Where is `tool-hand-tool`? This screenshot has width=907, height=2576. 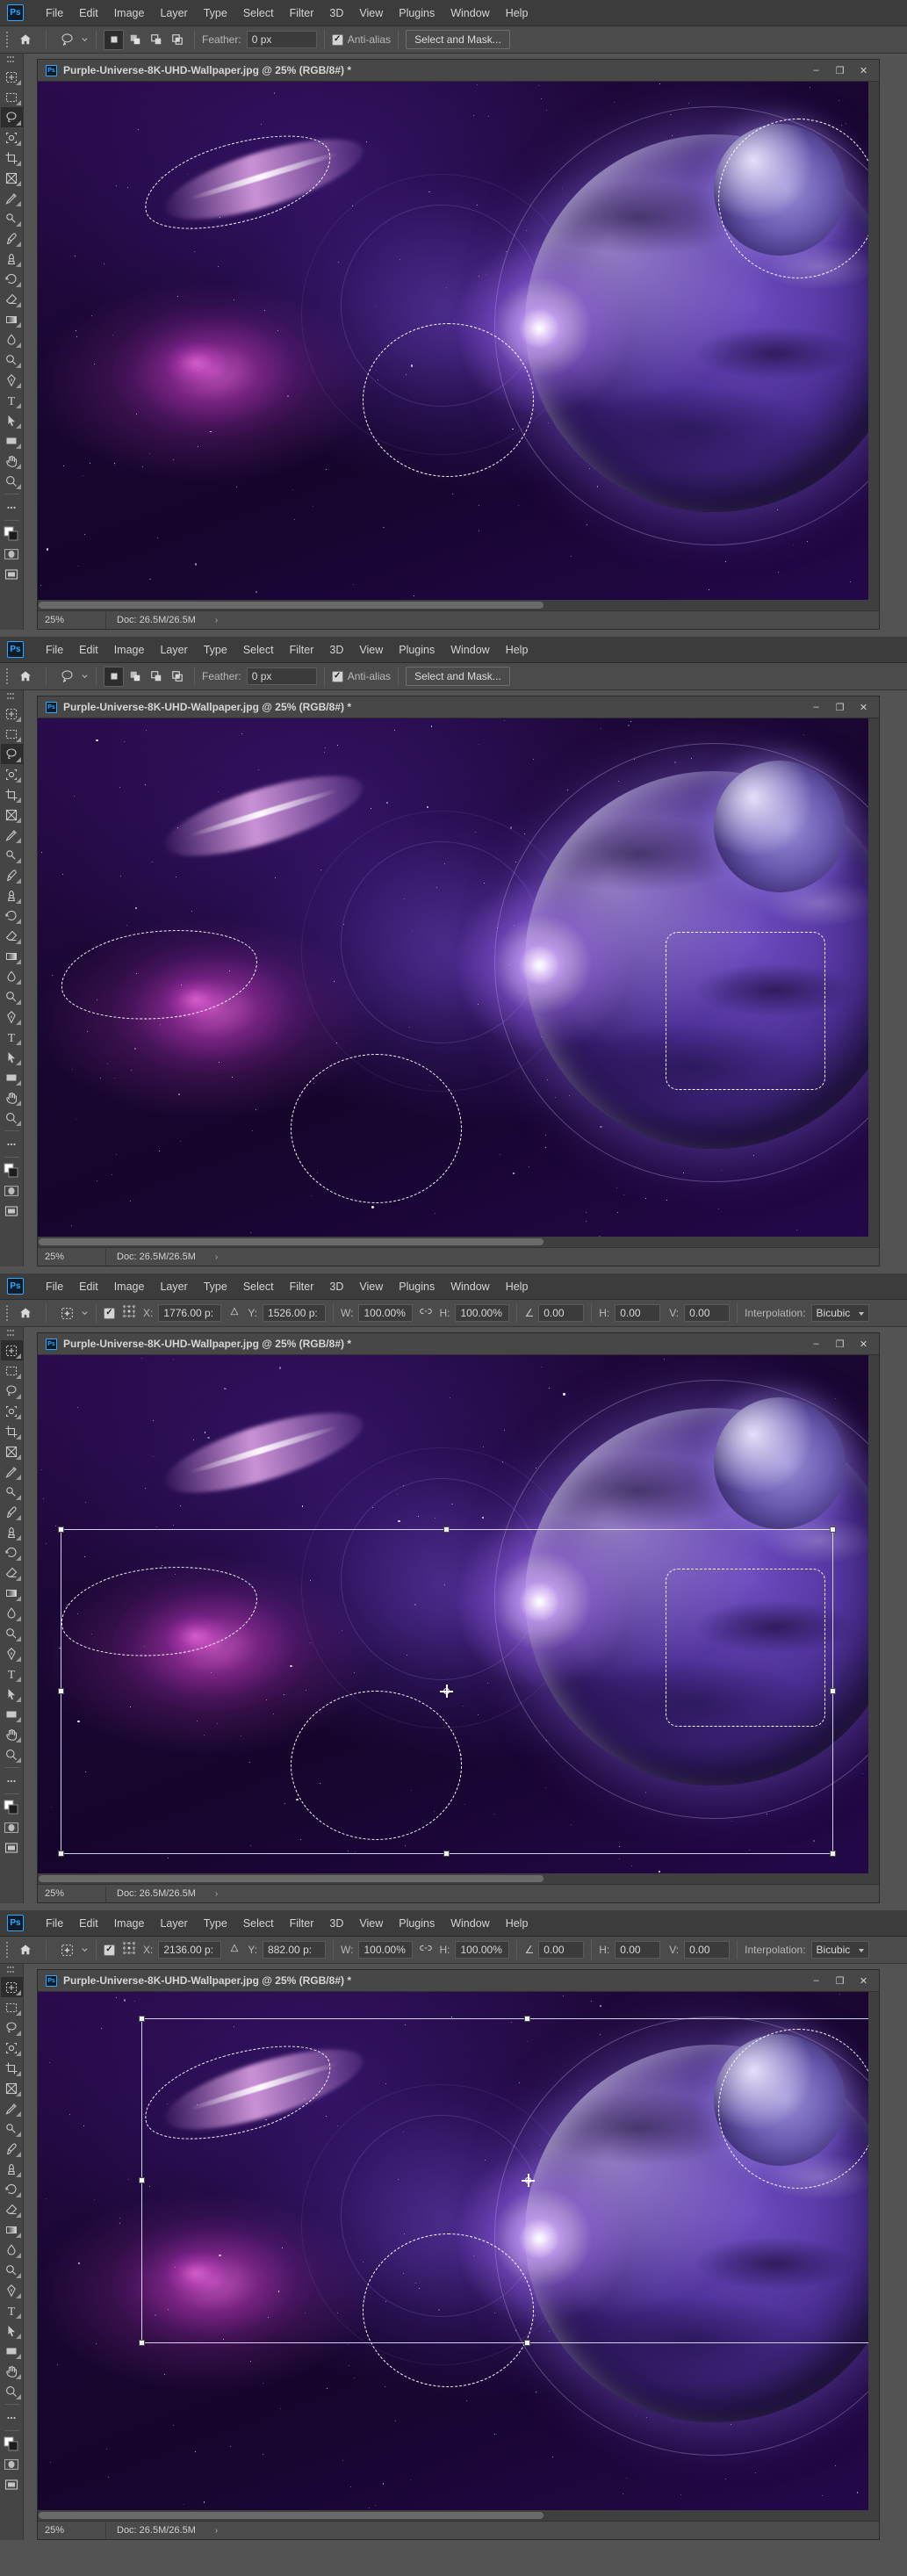 tool-hand-tool is located at coordinates (12, 1097).